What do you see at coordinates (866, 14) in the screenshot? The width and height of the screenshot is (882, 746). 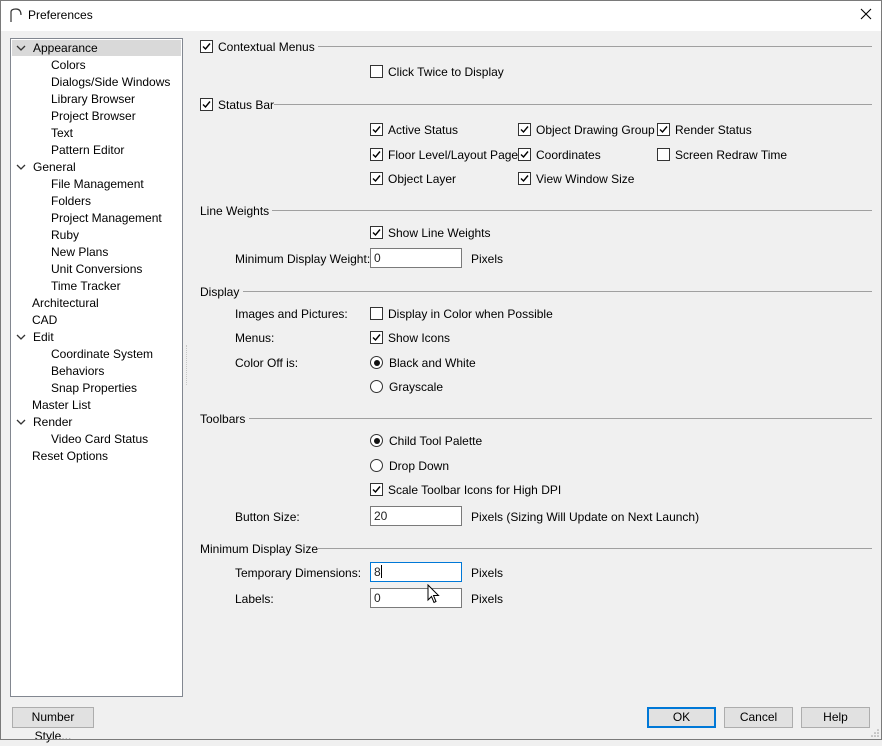 I see `close-icon` at bounding box center [866, 14].